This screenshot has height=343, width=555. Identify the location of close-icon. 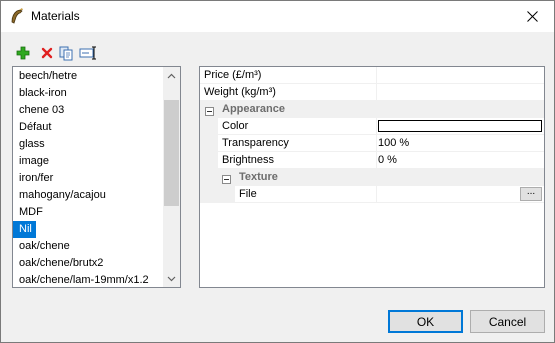
(532, 16).